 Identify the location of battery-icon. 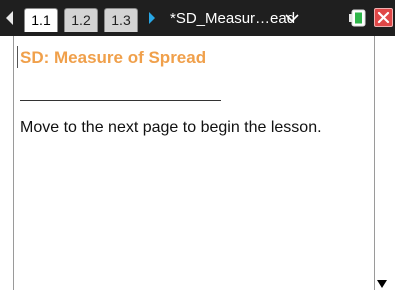
(357, 18).